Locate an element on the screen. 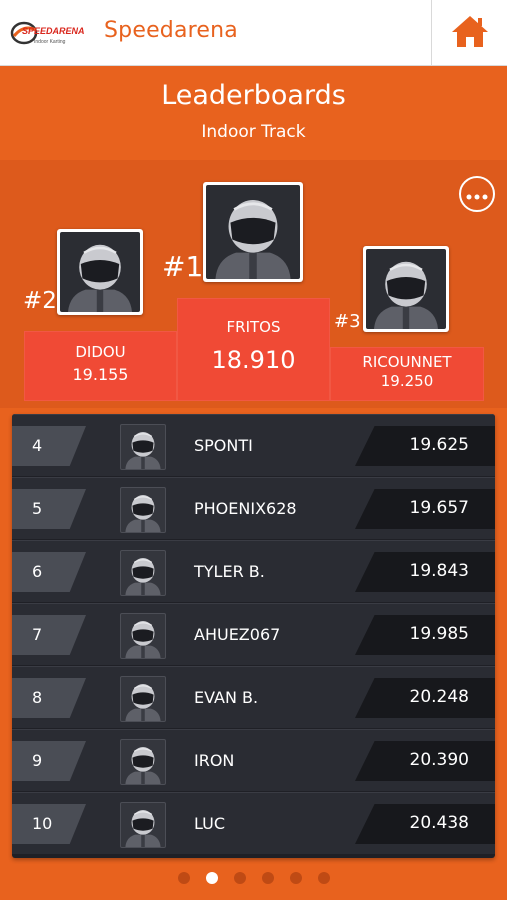 The height and width of the screenshot is (900, 507). speedarena-logo: SPEEDARENA Indoor Karting is located at coordinates (50, 33).